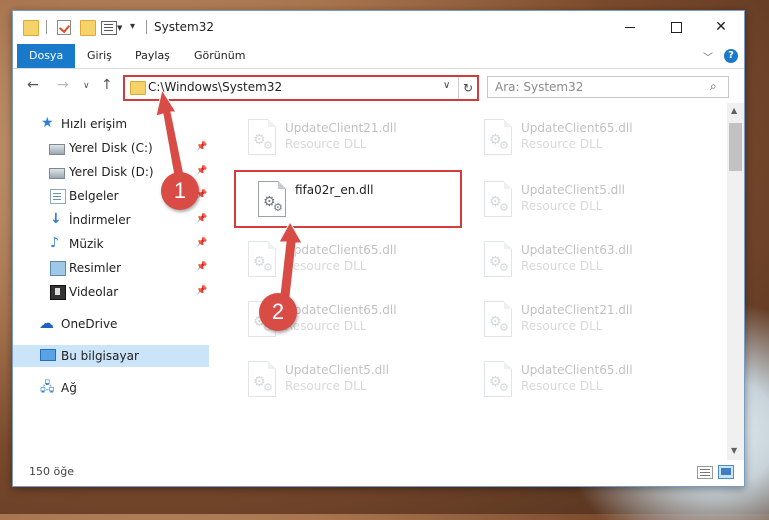  I want to click on quick-access-customize-icon, so click(109, 28).